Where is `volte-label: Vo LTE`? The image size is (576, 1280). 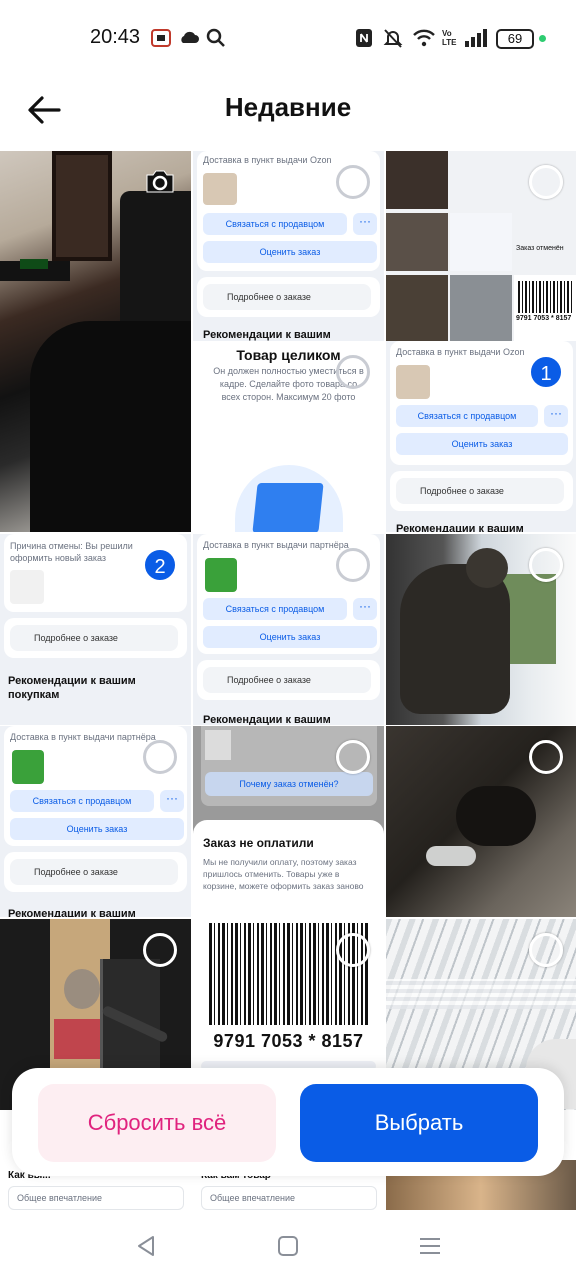 volte-label: Vo LTE is located at coordinates (449, 38).